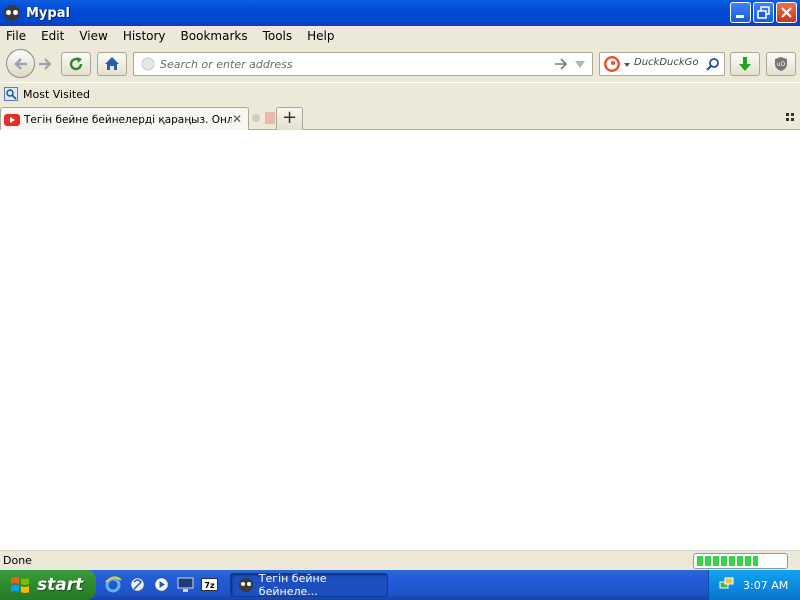  I want to click on most-visited-label: Most Visited, so click(56, 94).